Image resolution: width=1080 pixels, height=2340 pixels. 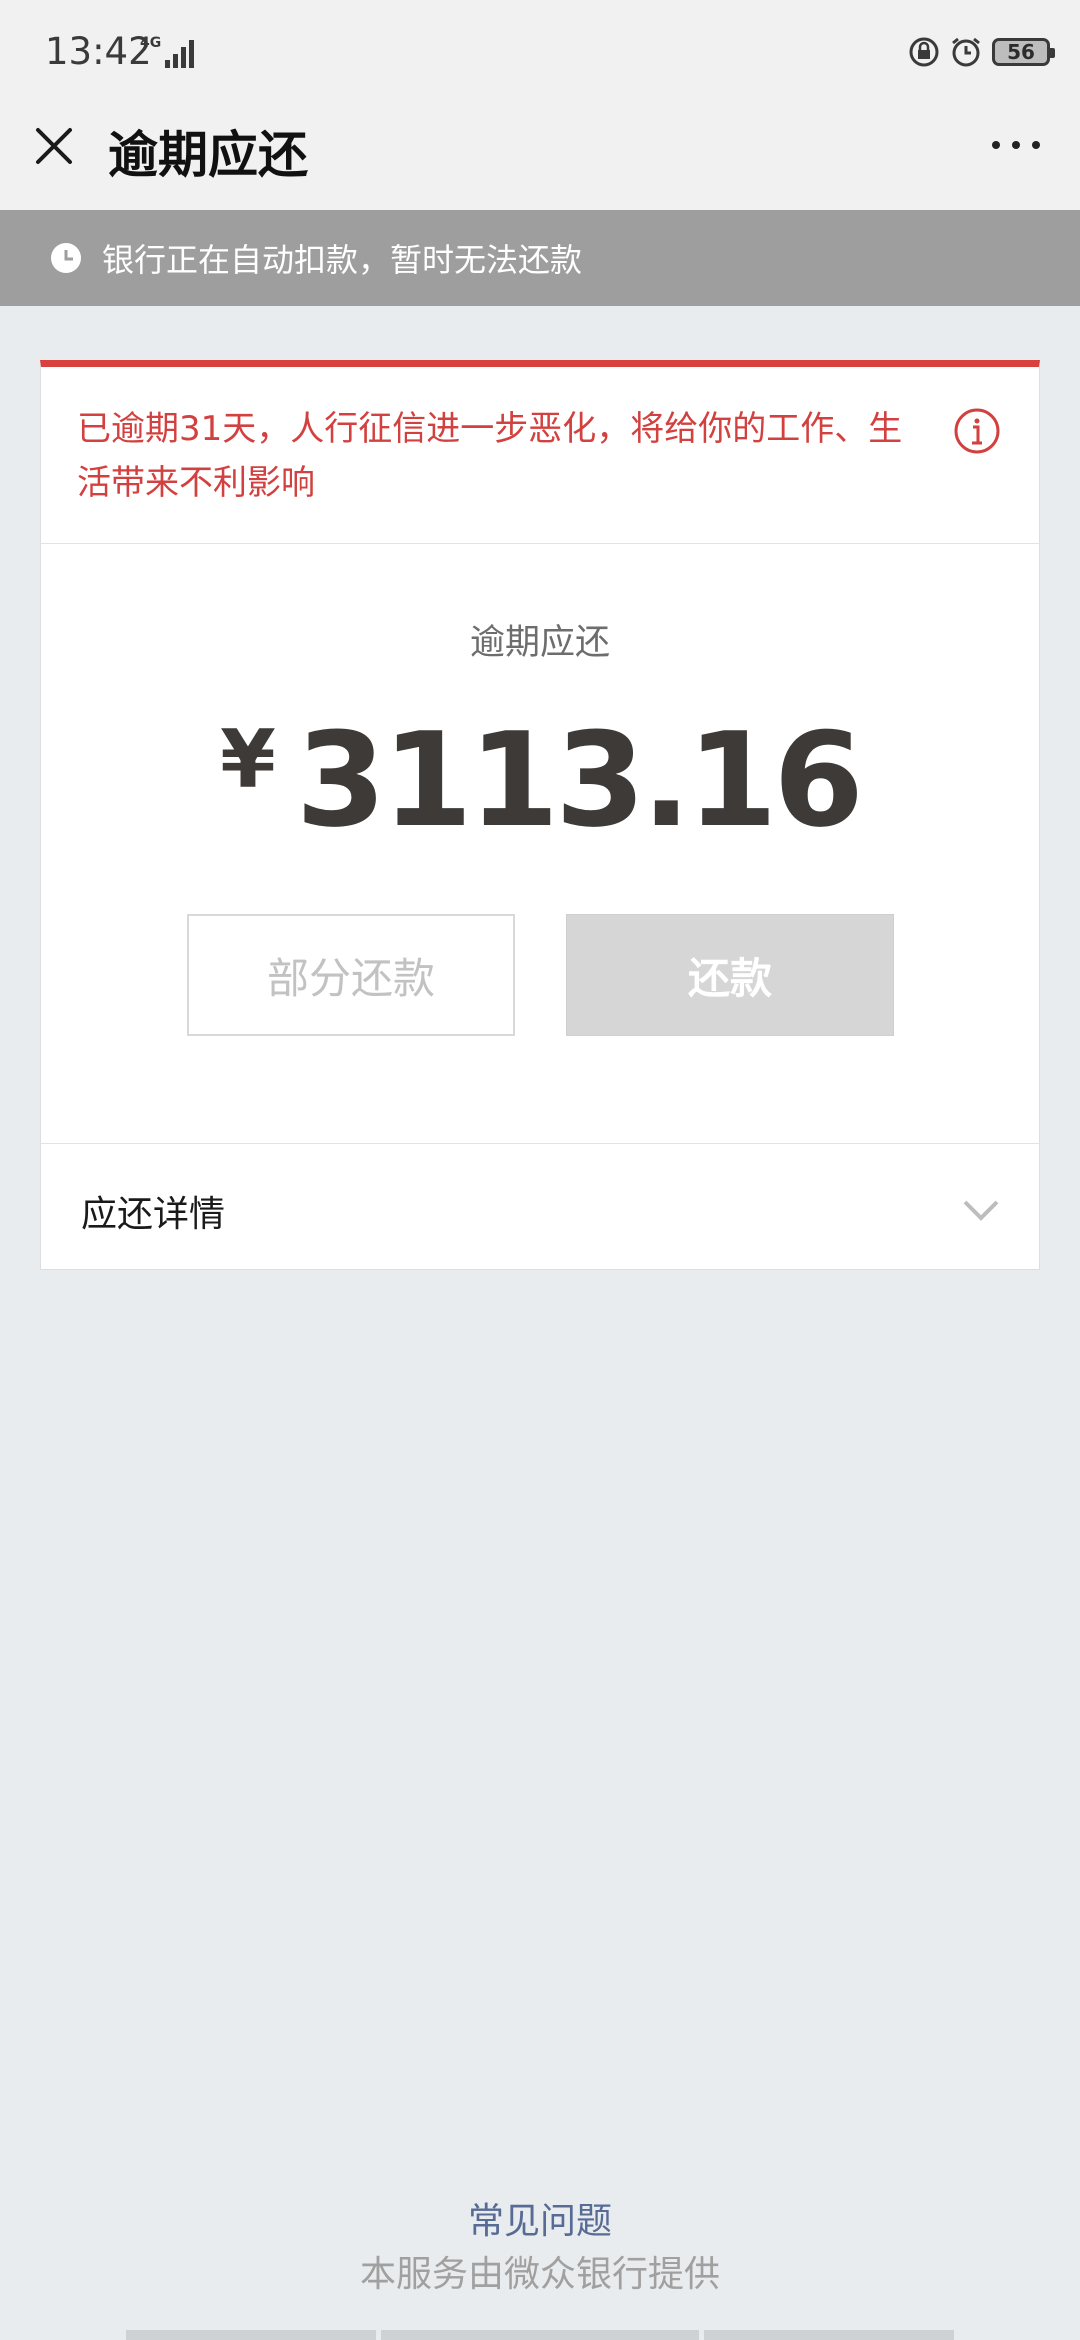 I want to click on more-icon, so click(x=1010, y=145).